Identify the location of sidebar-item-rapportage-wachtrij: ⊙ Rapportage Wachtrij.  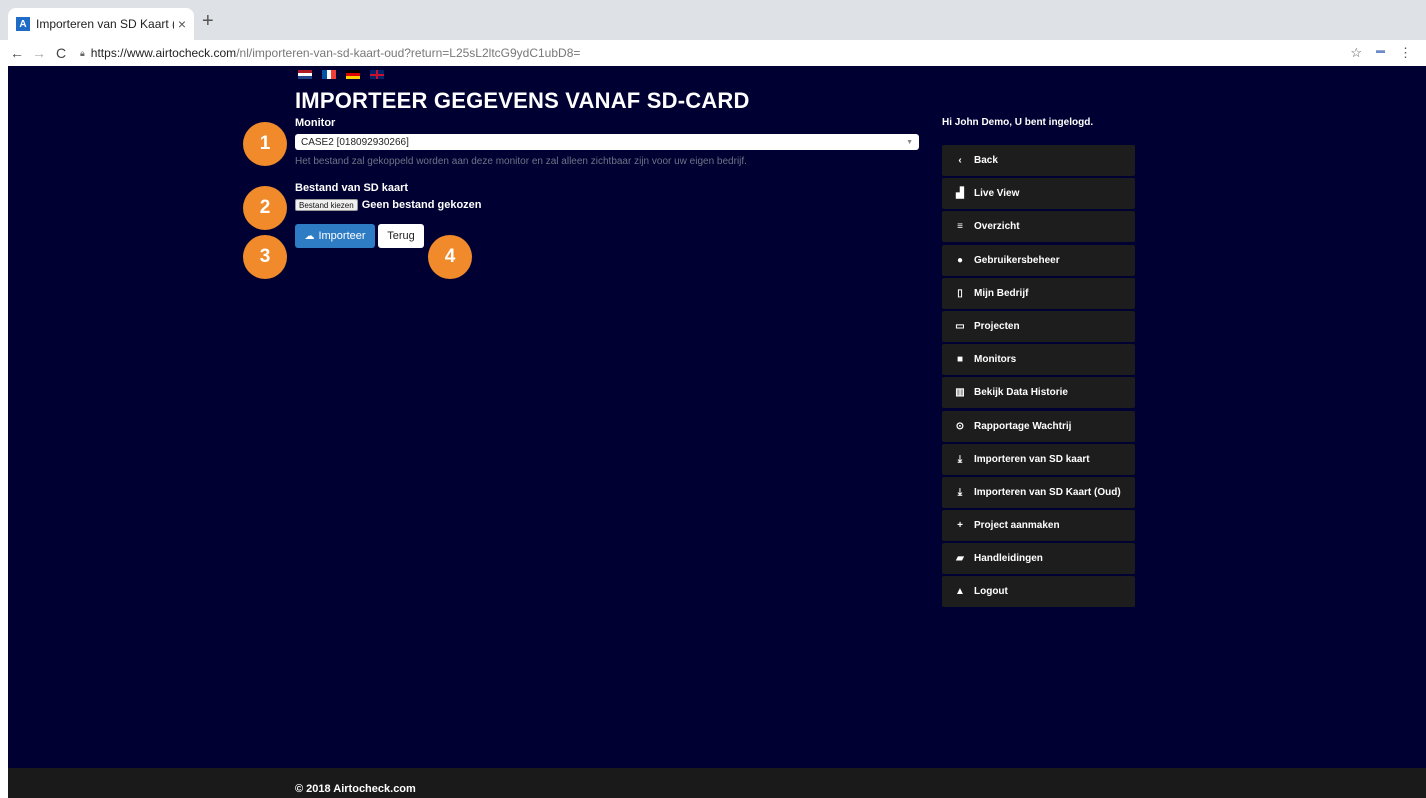
(1038, 426).